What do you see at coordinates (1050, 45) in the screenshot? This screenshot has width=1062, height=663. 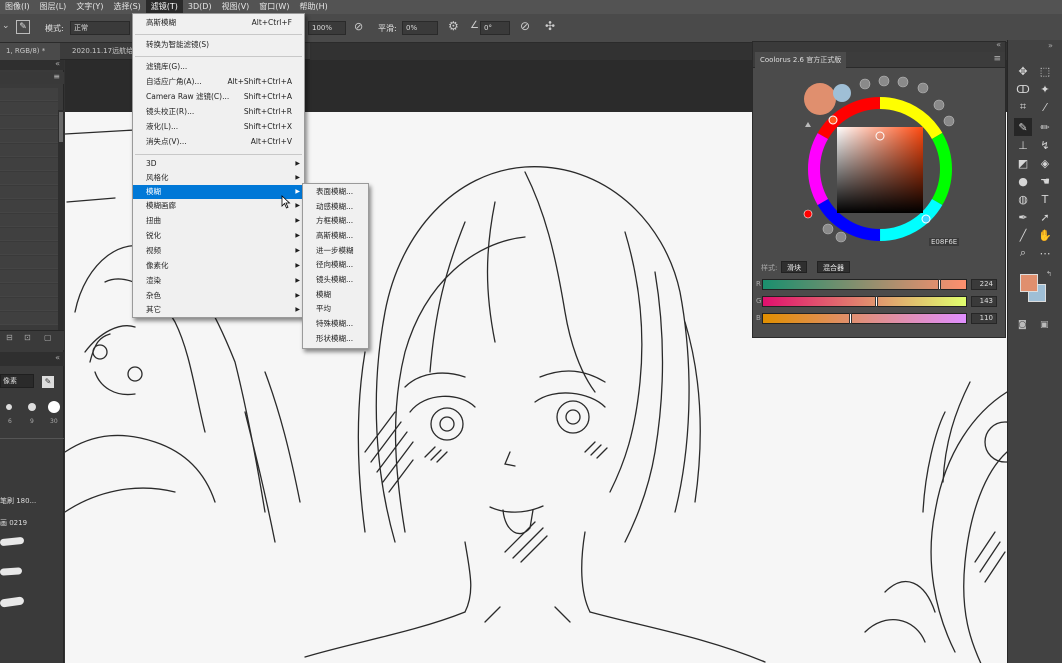 I see `collapse-icon: »` at bounding box center [1050, 45].